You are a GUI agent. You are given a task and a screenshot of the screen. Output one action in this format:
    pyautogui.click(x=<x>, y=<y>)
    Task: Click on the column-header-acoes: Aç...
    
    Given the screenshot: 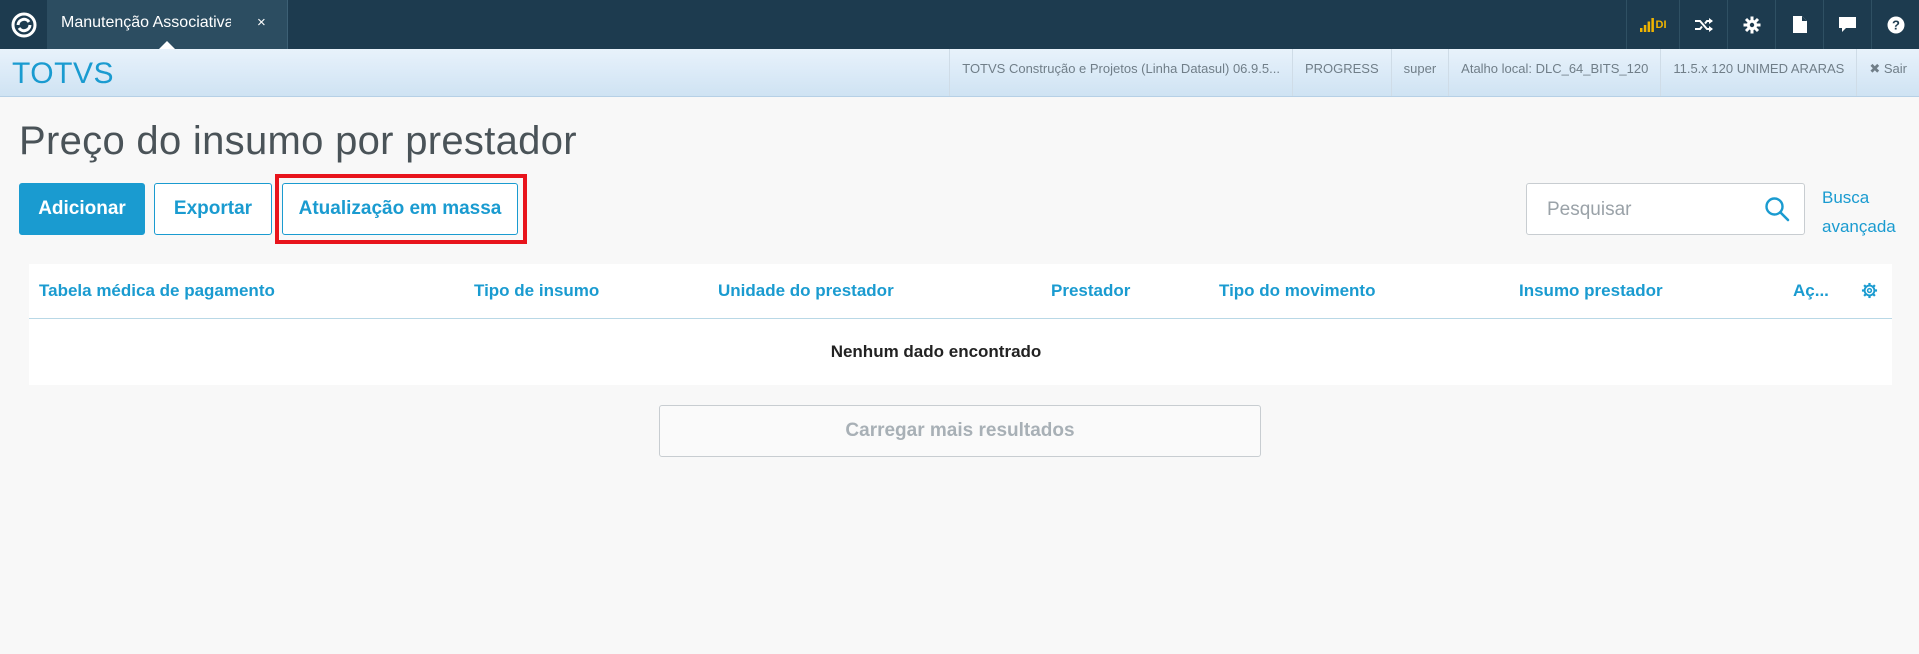 What is the action you would take?
    pyautogui.click(x=1811, y=291)
    